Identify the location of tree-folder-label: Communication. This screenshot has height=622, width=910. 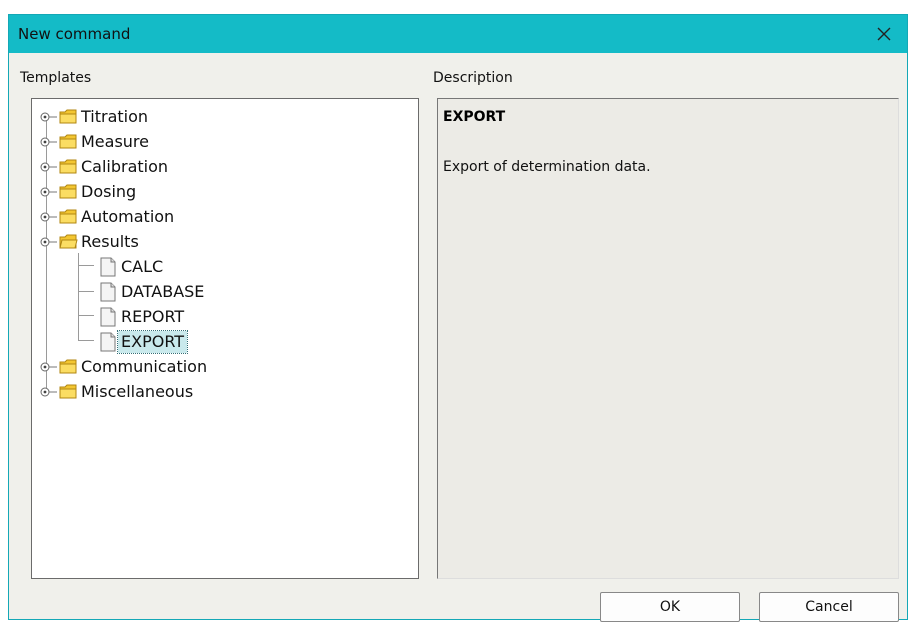
(144, 366).